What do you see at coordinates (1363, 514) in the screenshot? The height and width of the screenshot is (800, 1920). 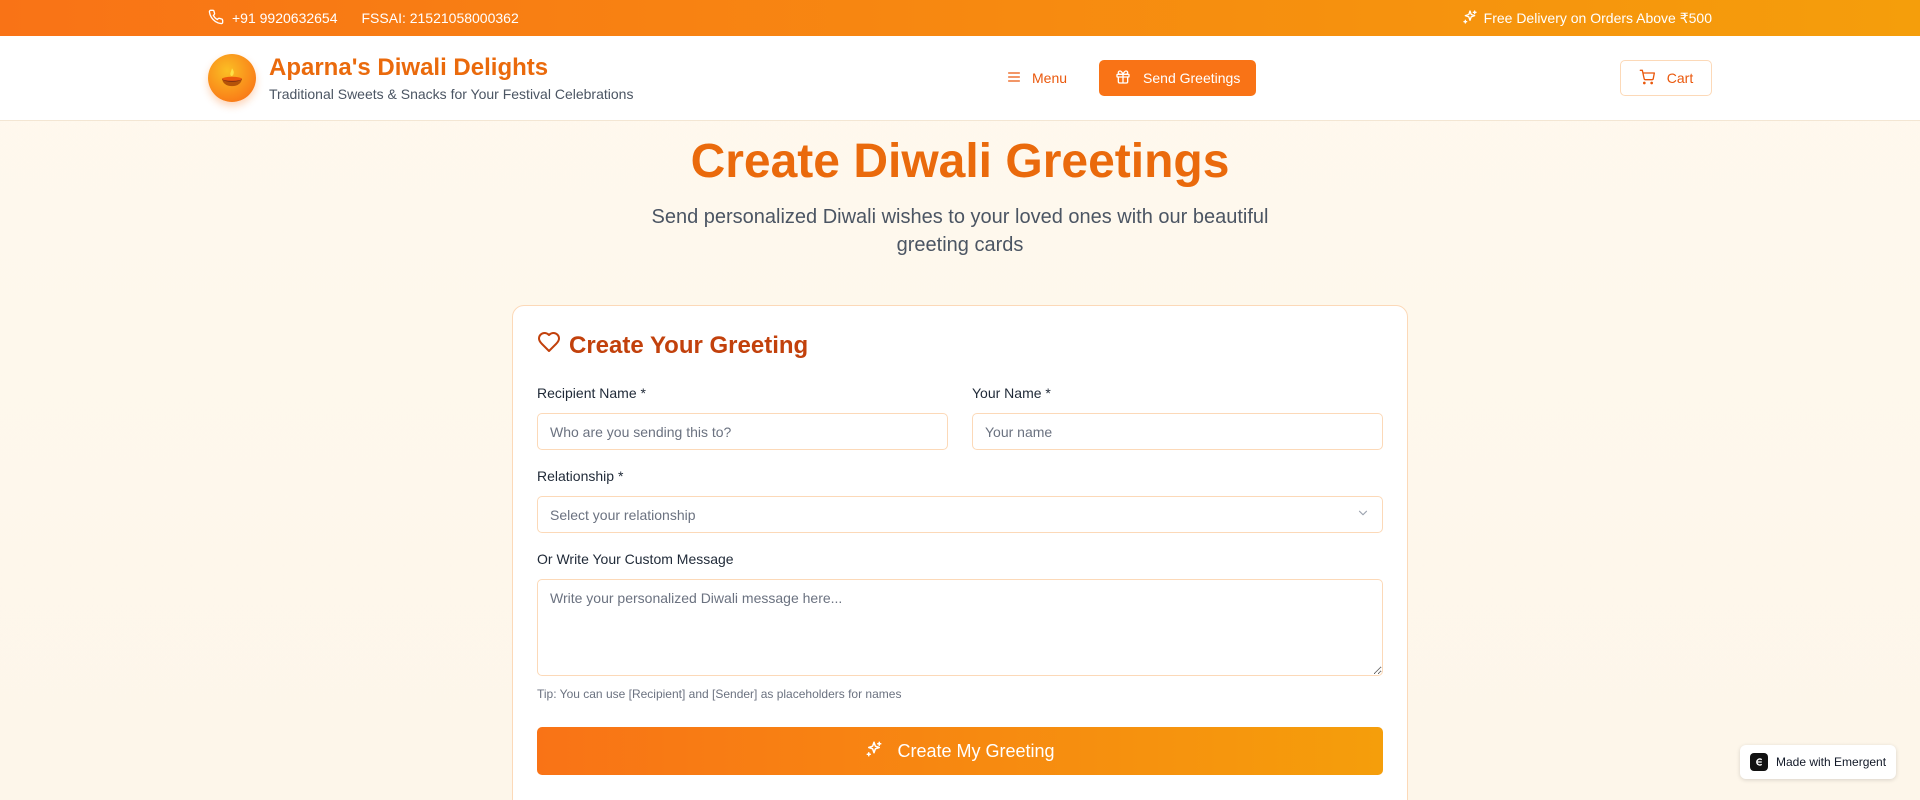 I see `chevron-down-icon` at bounding box center [1363, 514].